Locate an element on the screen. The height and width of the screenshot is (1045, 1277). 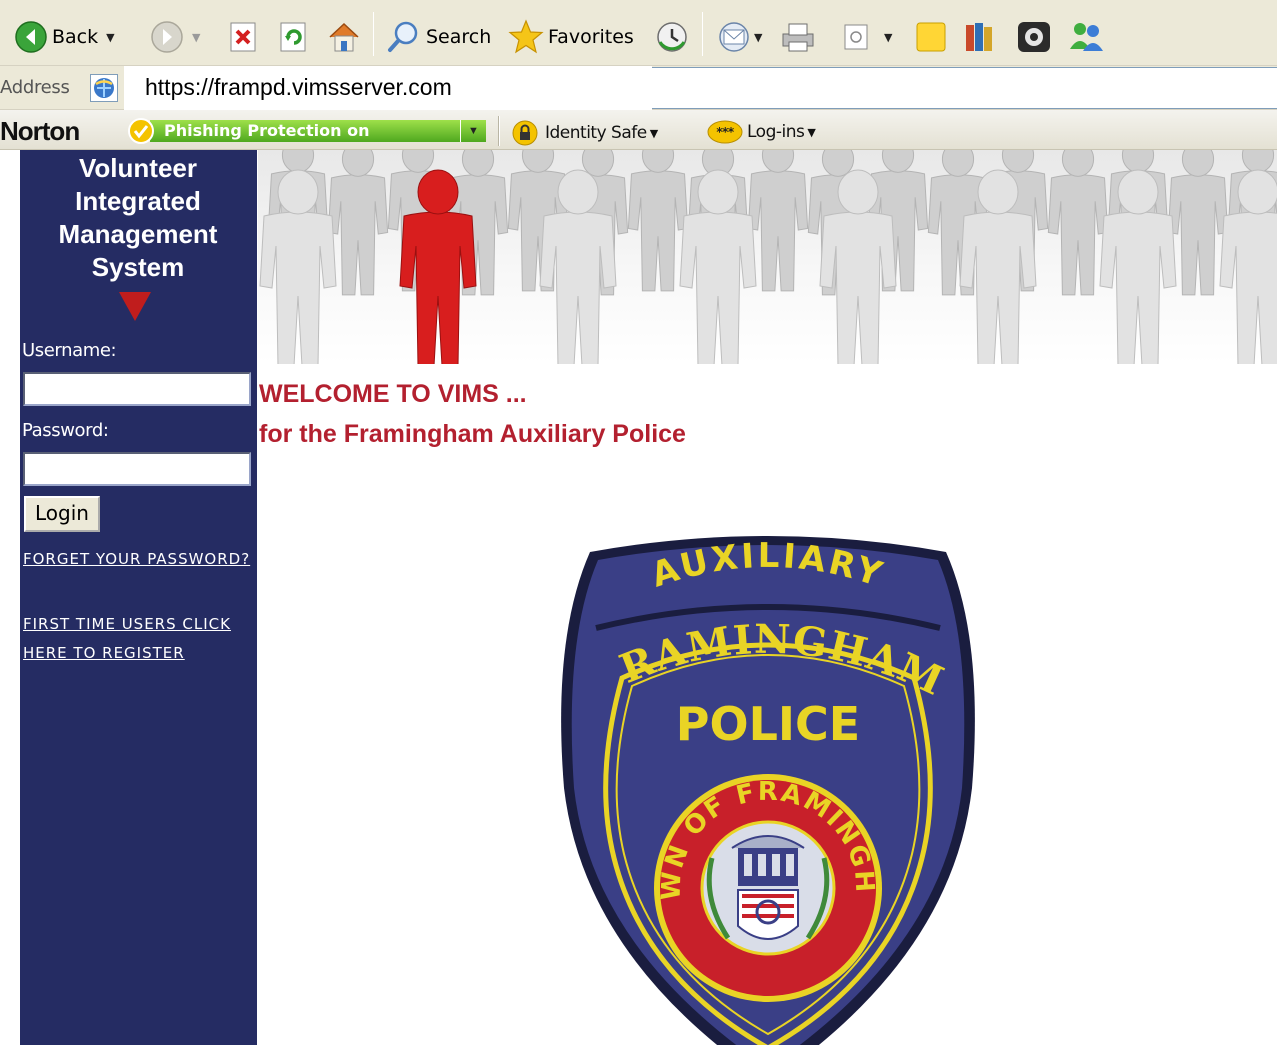
history-icon is located at coordinates (672, 37).